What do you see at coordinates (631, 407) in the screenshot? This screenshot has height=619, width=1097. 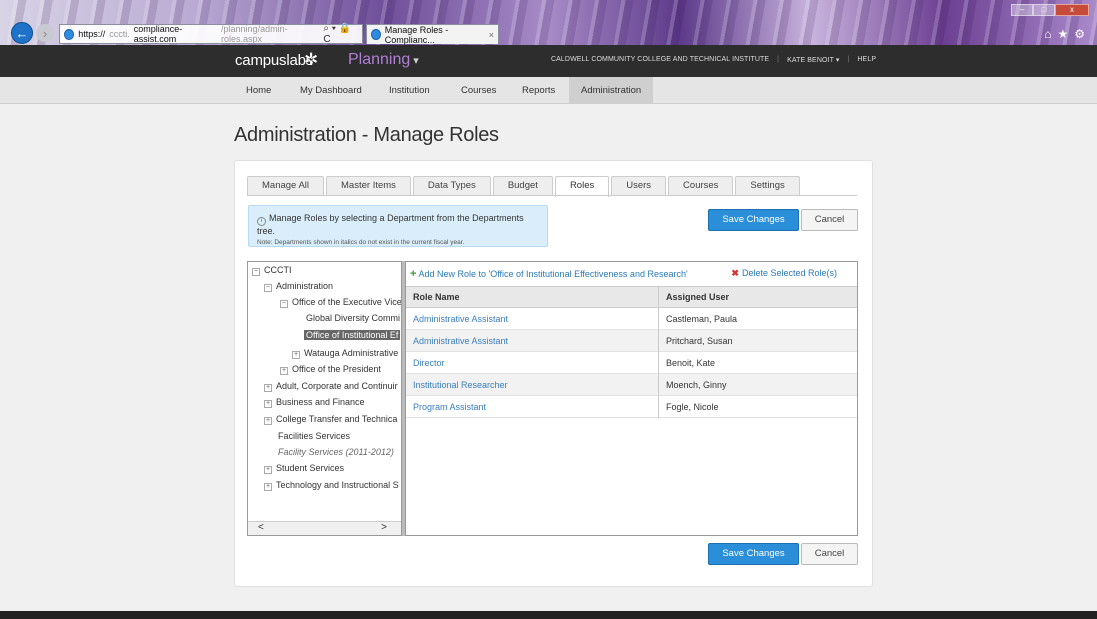 I see `table-row: Program Assistant Fogle, Nicole` at bounding box center [631, 407].